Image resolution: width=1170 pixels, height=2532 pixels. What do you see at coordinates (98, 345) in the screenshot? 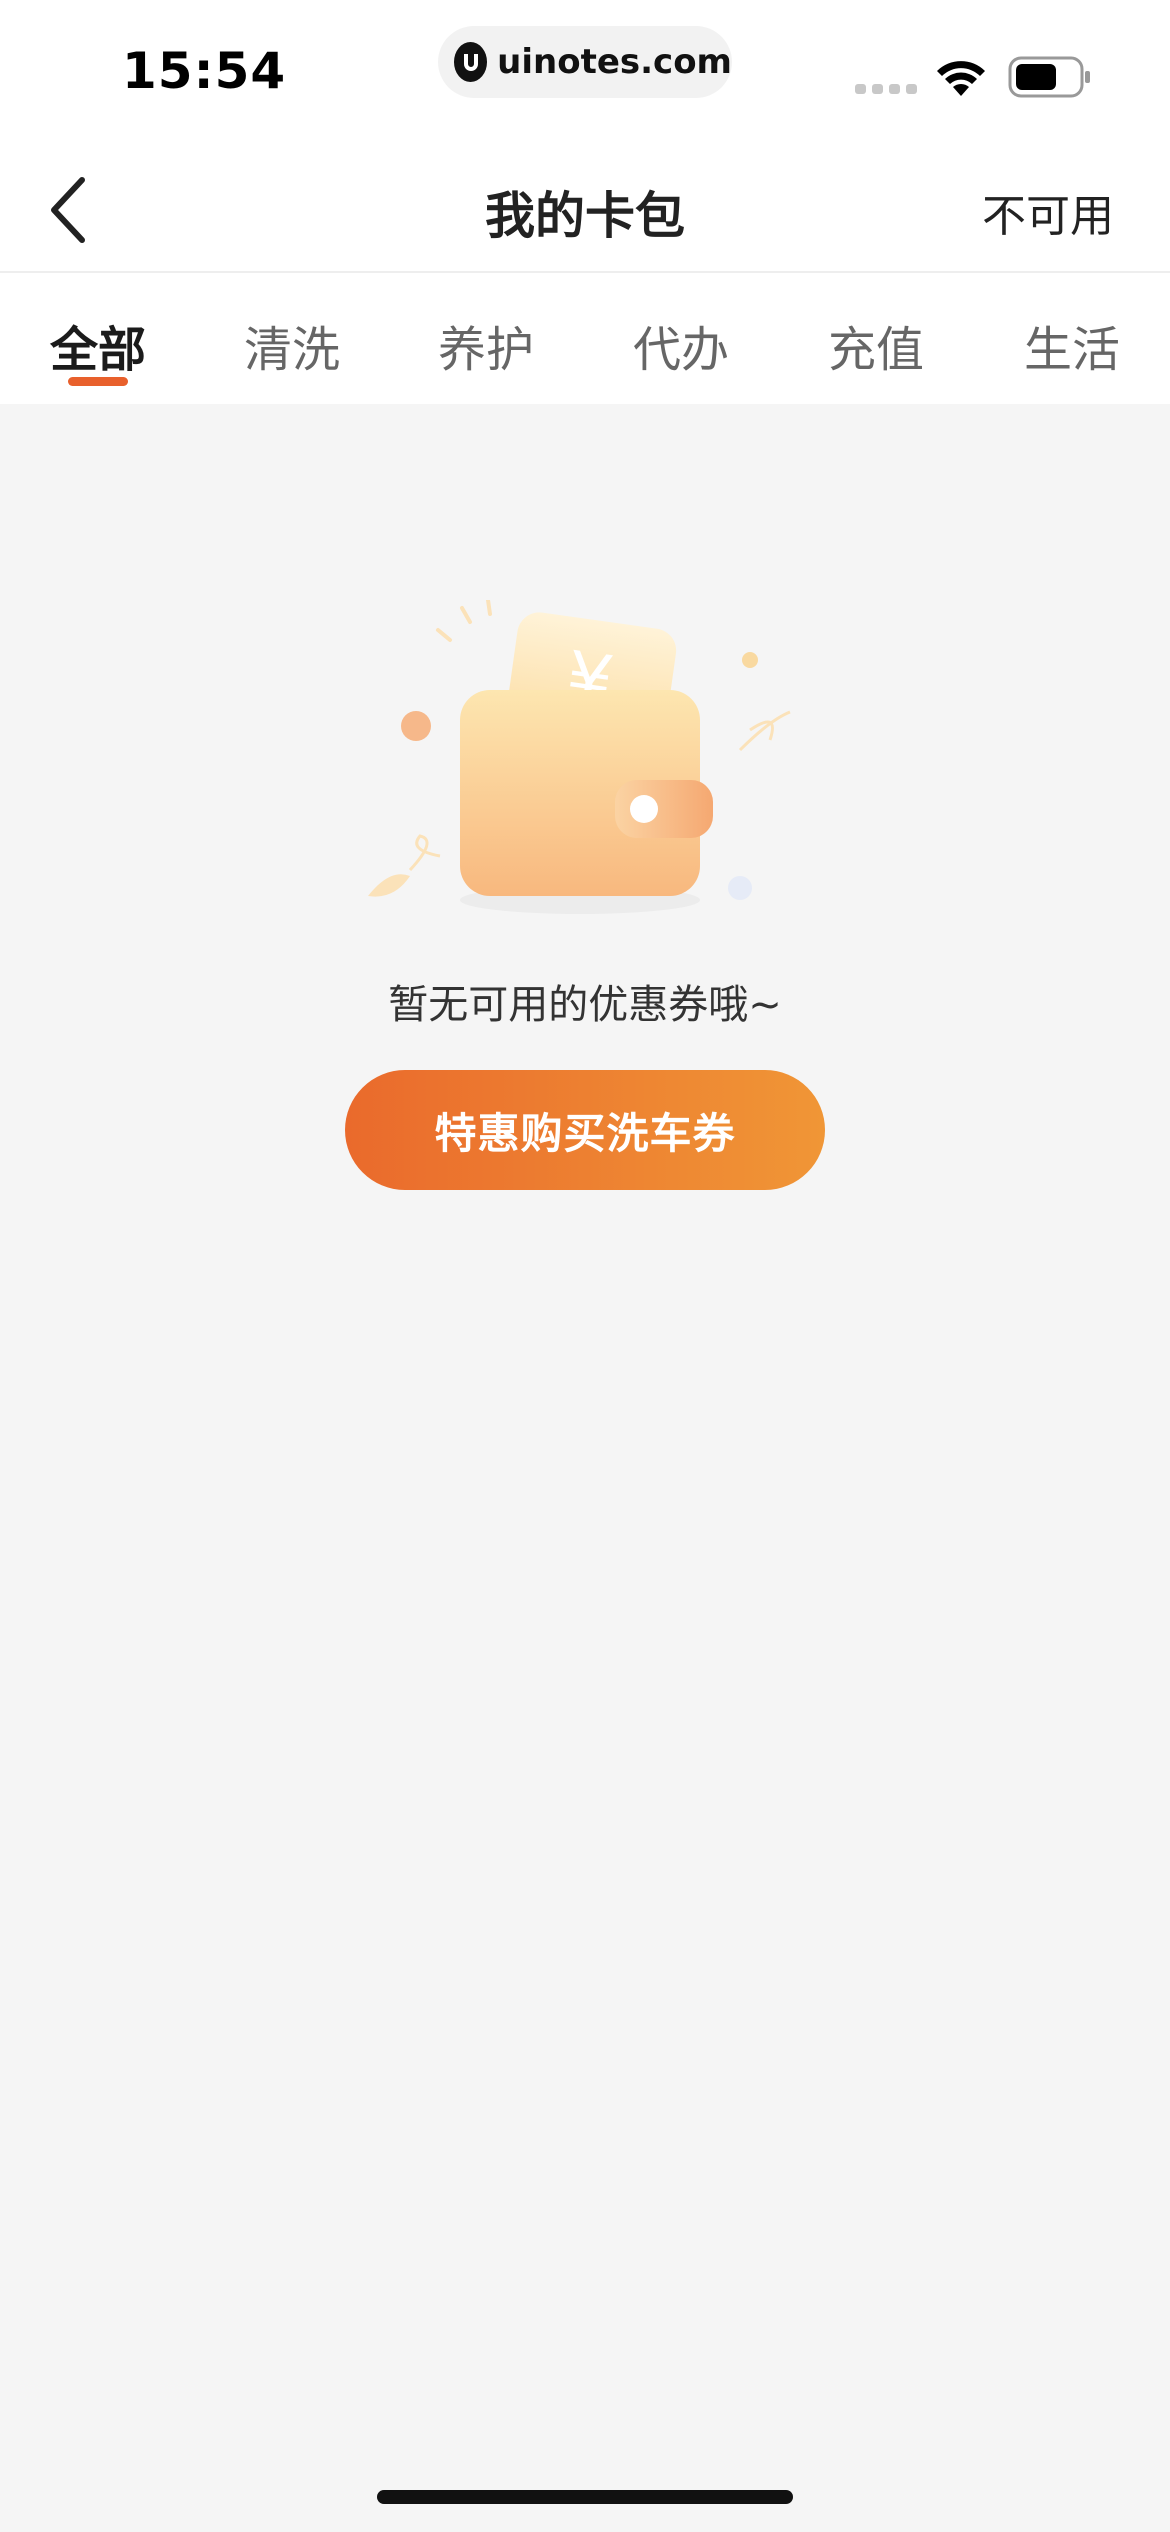
I see `tab-all: 全部` at bounding box center [98, 345].